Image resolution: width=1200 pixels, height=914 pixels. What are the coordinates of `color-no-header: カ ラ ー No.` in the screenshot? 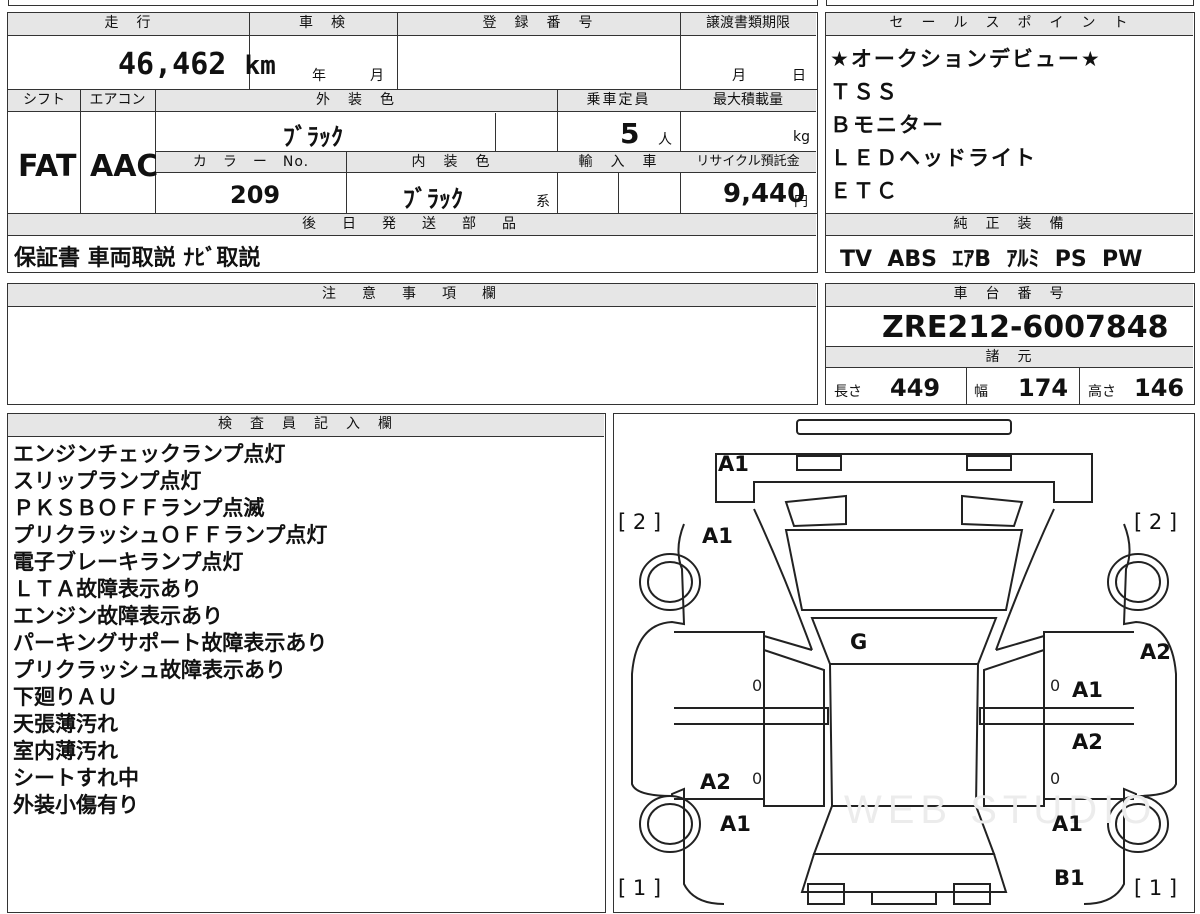 It's located at (251, 162).